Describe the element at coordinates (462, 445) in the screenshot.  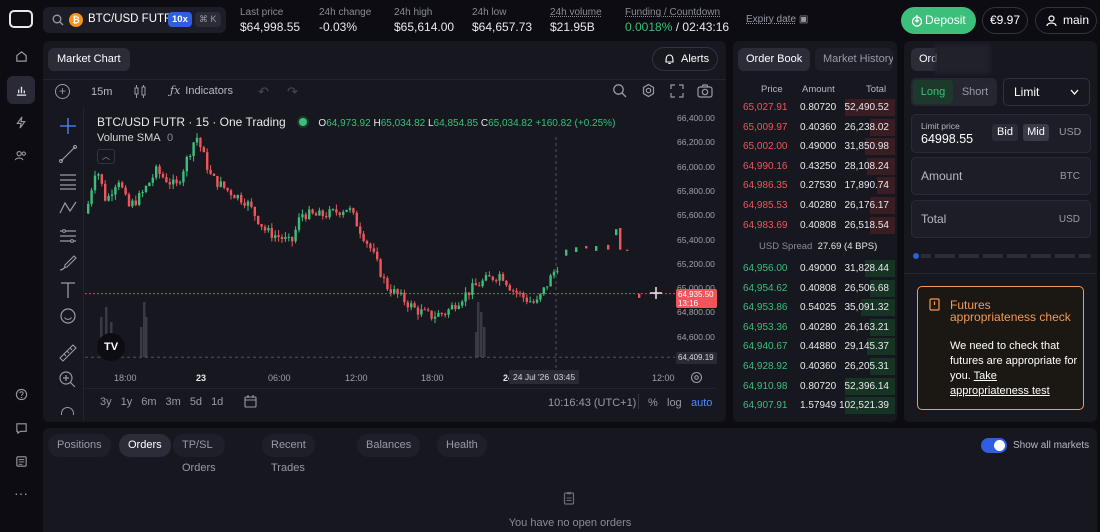
I see `bottom-tab-health: Health` at that location.